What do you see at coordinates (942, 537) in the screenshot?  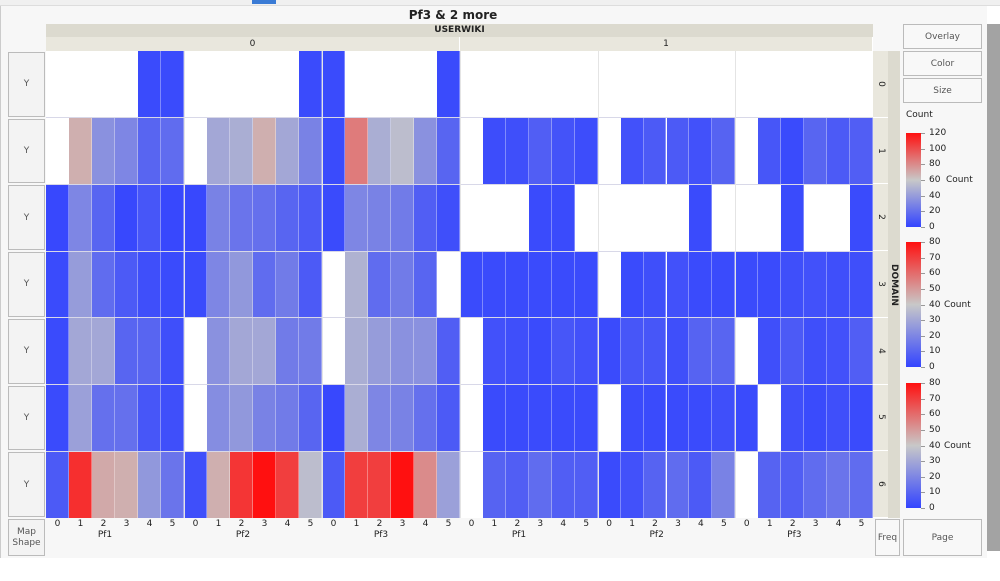 I see `page-button: Page` at bounding box center [942, 537].